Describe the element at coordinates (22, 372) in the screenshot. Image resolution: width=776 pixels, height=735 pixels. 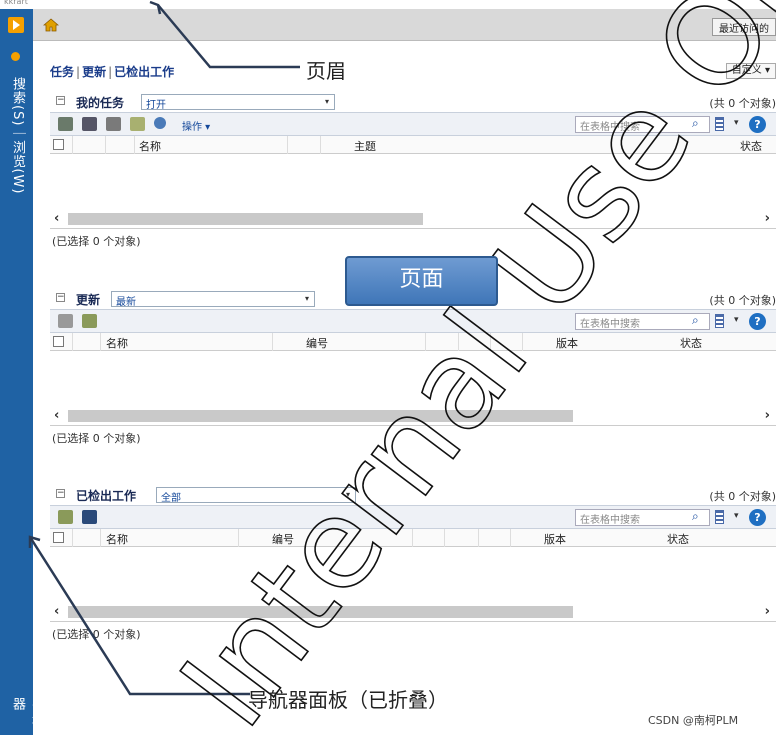
I see `navigator-panel: 搜索(S)｜浏览(W) 导航器` at that location.